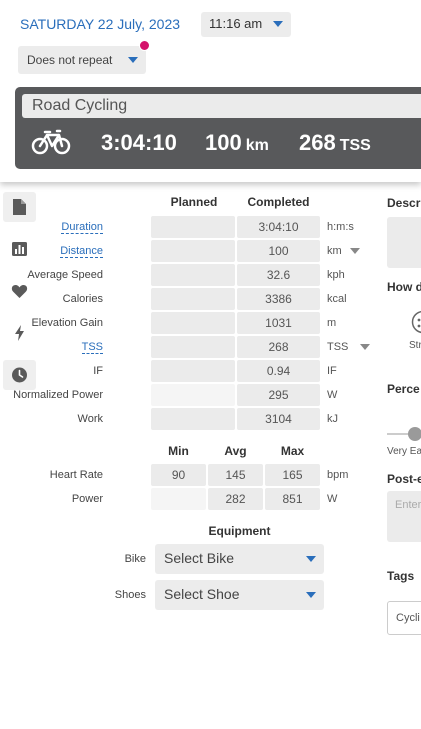 The width and height of the screenshot is (421, 729). Describe the element at coordinates (404, 516) in the screenshot. I see `post-activity-input: Enter` at that location.